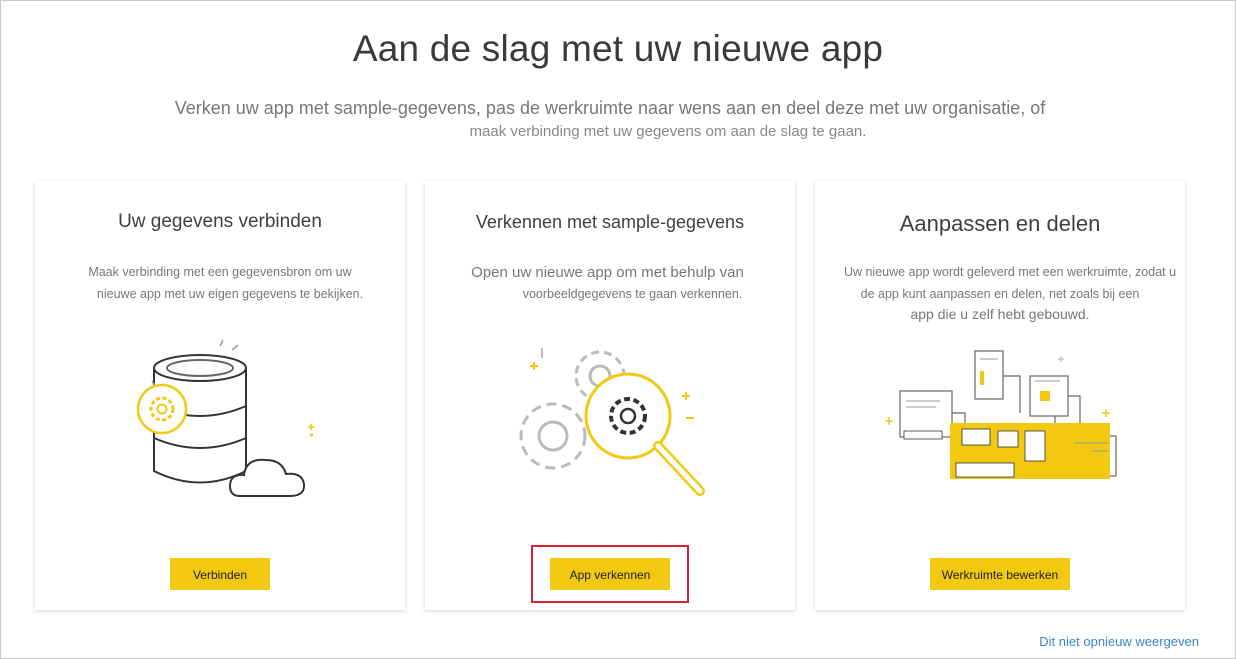 The image size is (1236, 659). I want to click on dashboard-share-icon, so click(1001, 414).